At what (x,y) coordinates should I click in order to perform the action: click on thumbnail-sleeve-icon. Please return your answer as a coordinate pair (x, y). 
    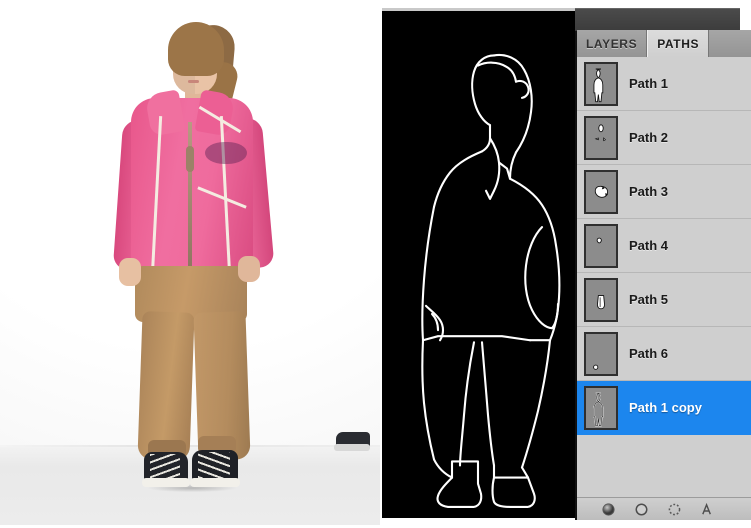
    Looking at the image, I should click on (601, 301).